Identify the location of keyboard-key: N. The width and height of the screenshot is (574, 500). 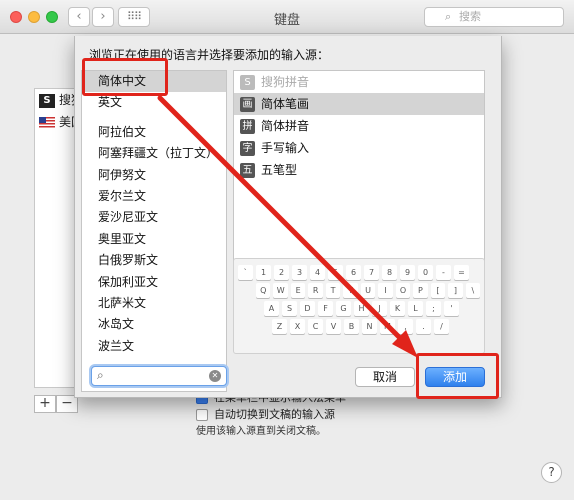
(369, 326).